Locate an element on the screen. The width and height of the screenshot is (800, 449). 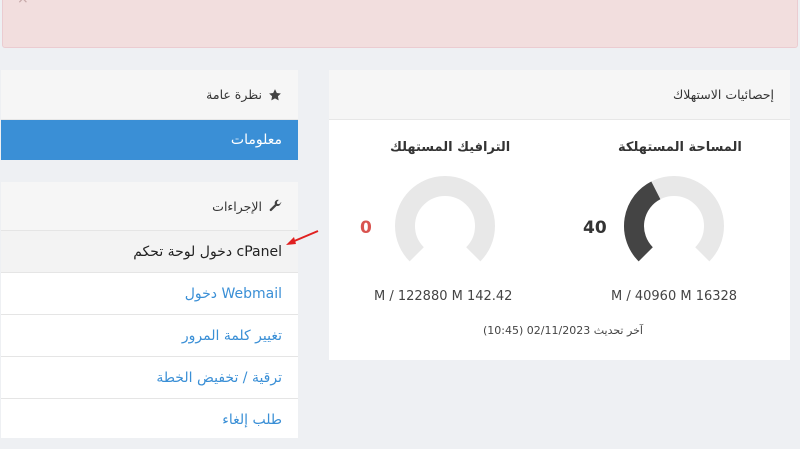
webmail-login-link: دخول Webmail is located at coordinates (149, 293).